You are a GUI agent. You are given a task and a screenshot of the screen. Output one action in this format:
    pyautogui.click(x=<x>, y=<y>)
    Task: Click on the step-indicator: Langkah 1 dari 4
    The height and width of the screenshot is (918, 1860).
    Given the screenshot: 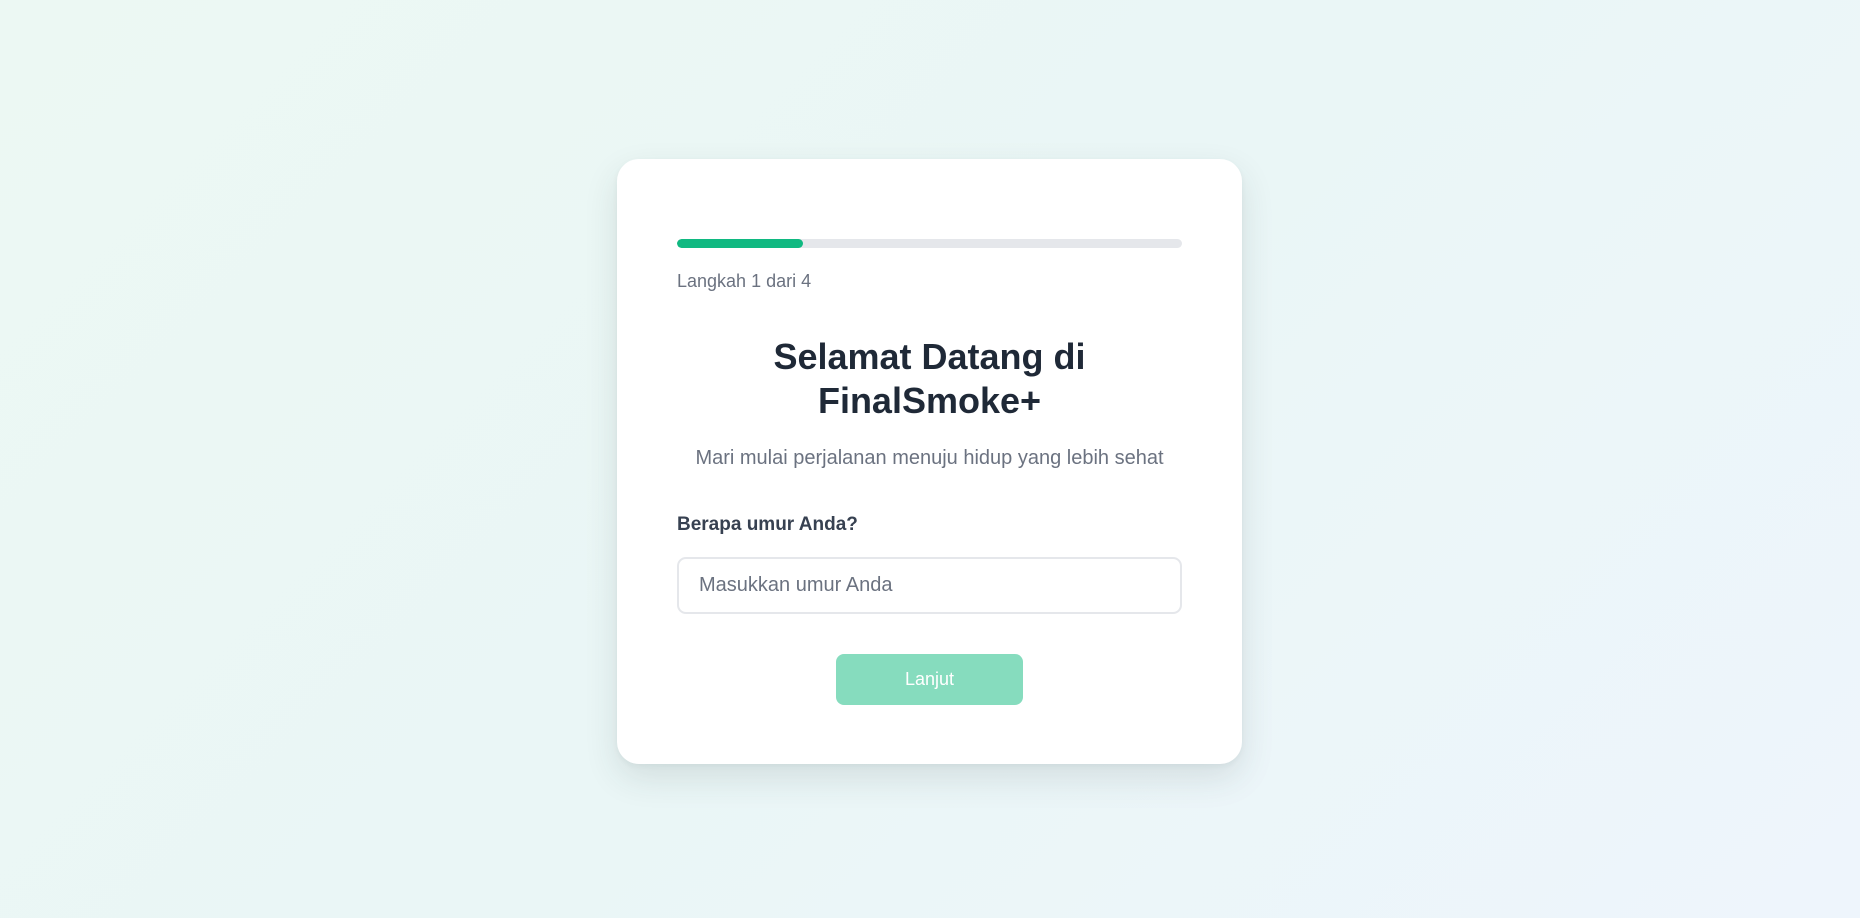 What is the action you would take?
    pyautogui.click(x=744, y=281)
    